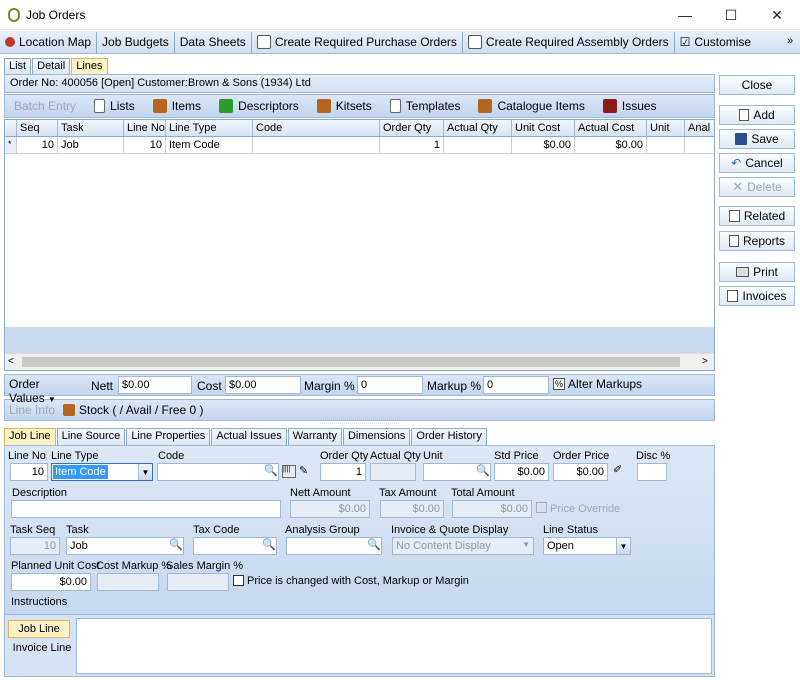  Describe the element at coordinates (374, 544) in the screenshot. I see `analysis-lookup-icon: 🔍` at that location.